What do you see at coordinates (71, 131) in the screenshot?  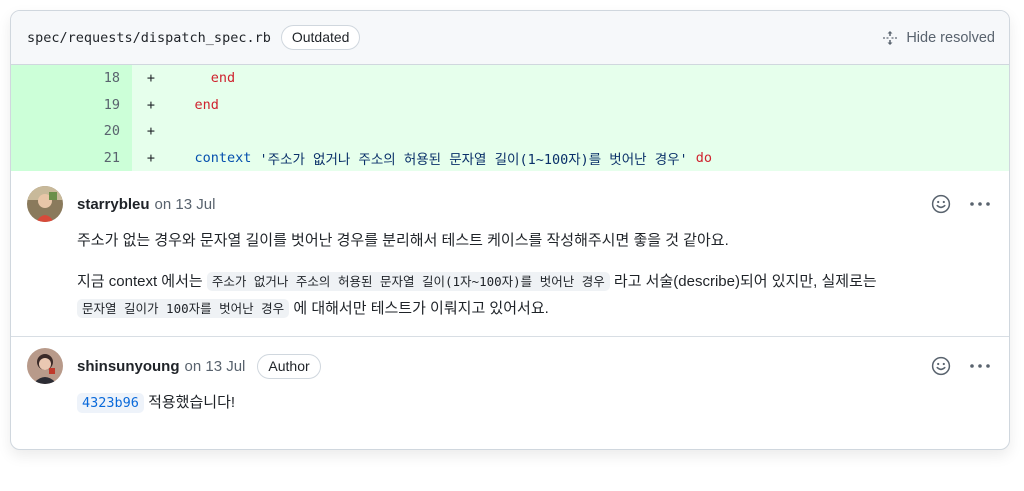 I see `line-number: 20` at bounding box center [71, 131].